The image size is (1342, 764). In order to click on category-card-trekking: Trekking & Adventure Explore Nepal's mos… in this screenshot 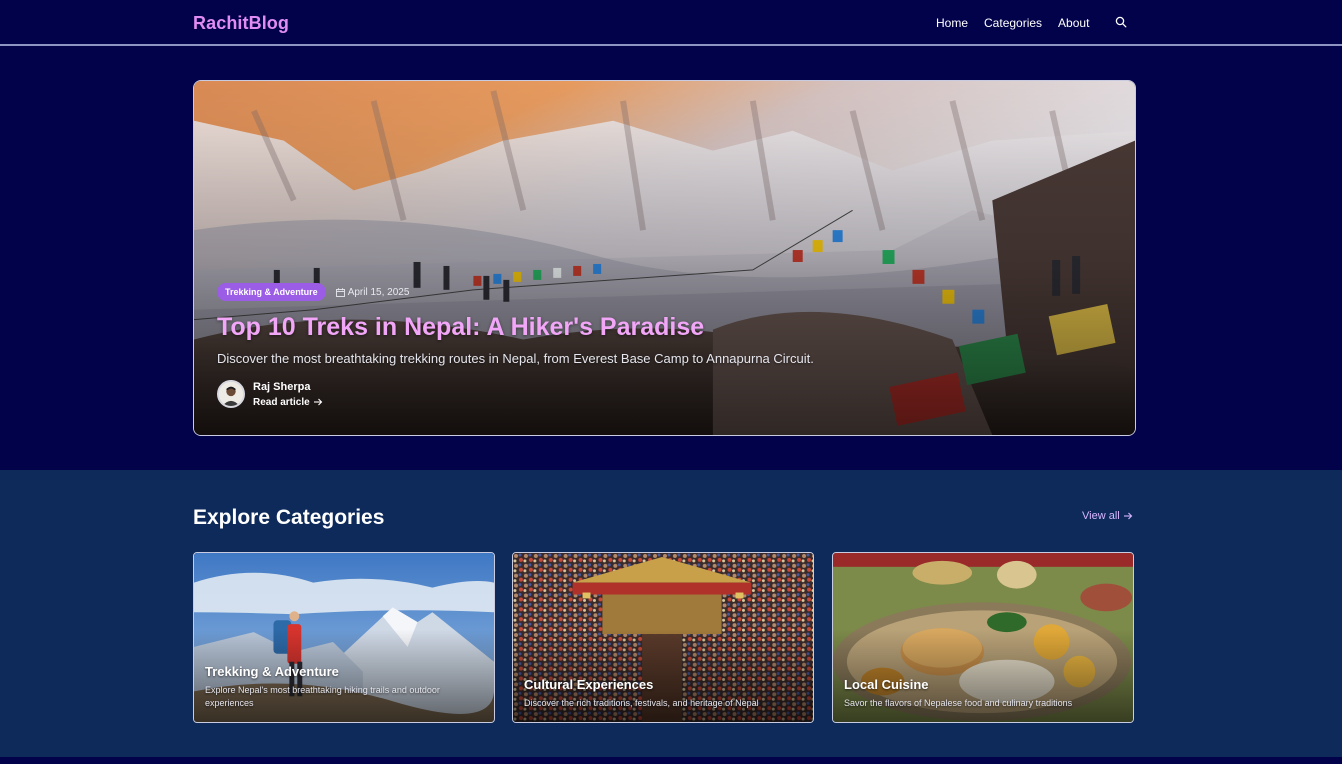, I will do `click(344, 637)`.